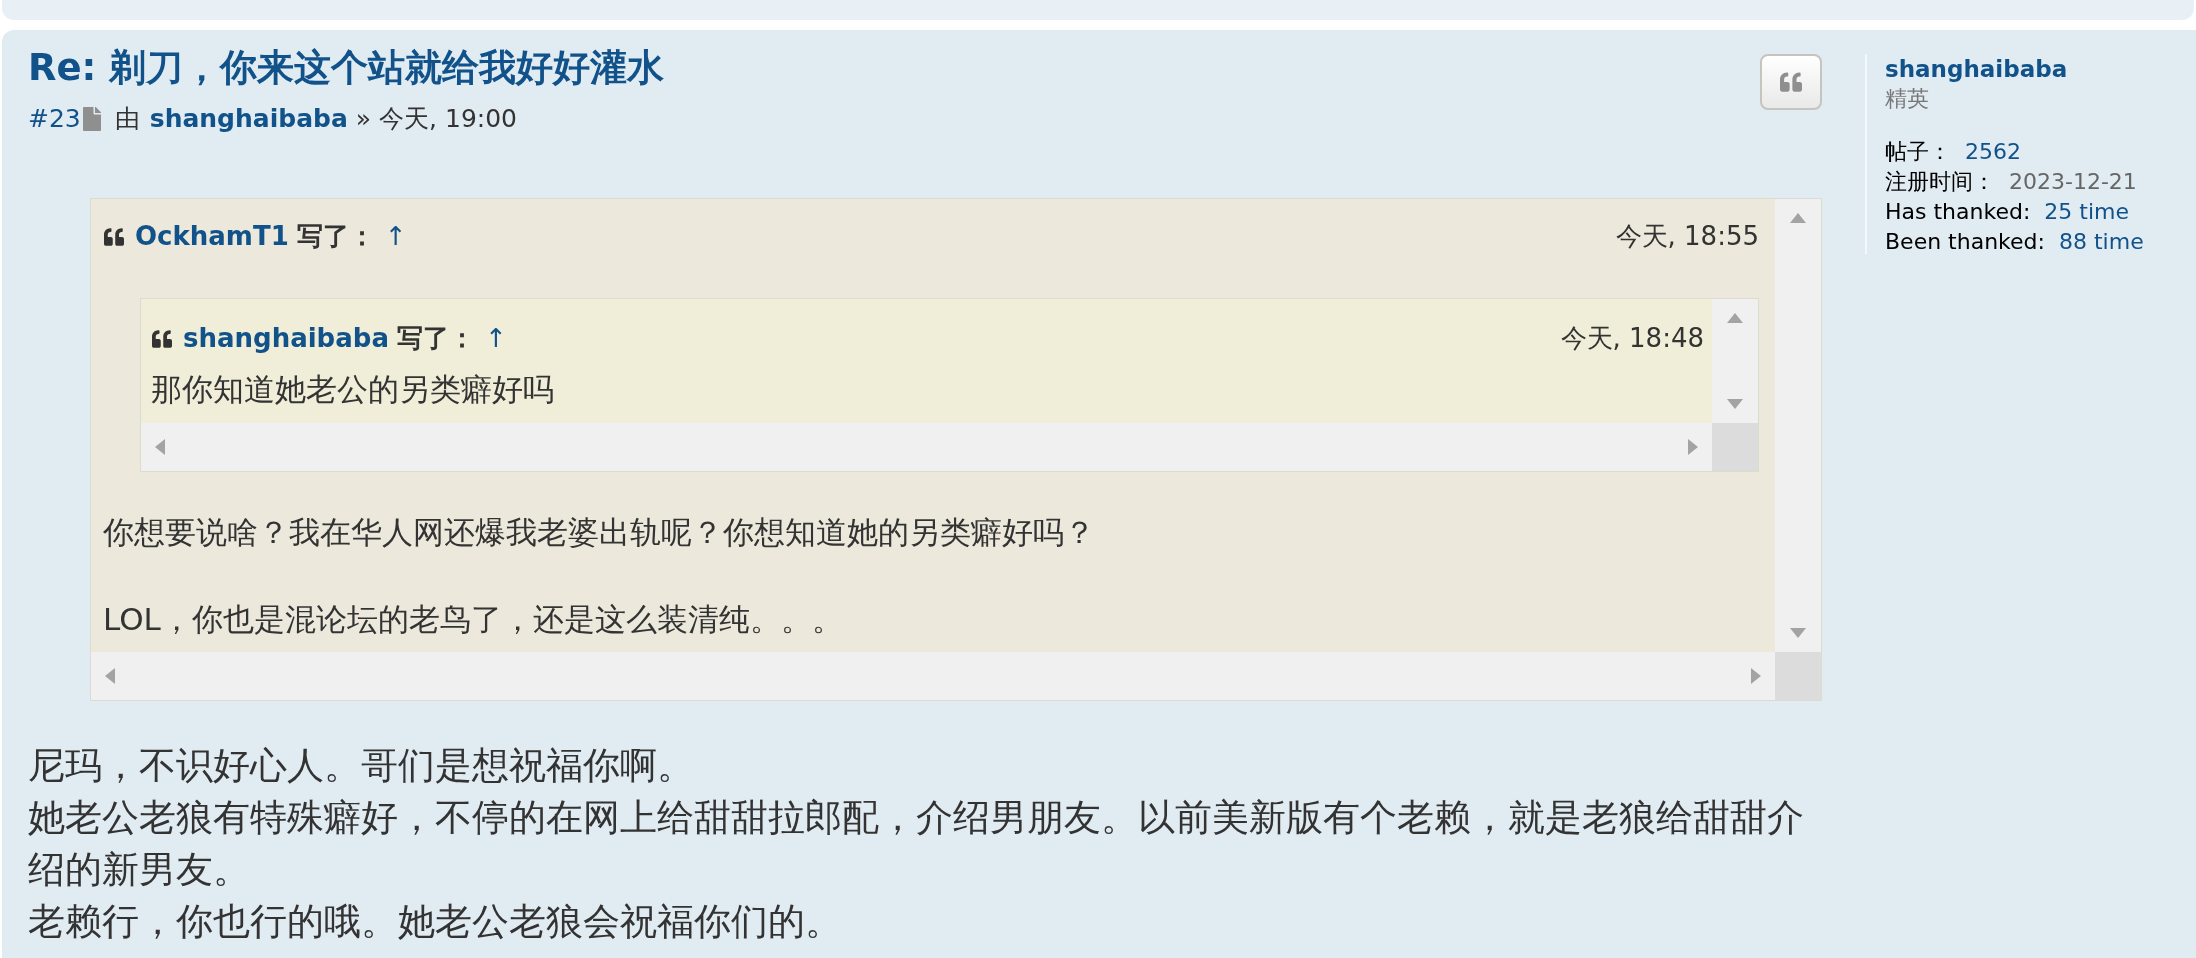 This screenshot has width=2196, height=958. Describe the element at coordinates (248, 119) in the screenshot. I see `post-author: shanghaibaba` at that location.